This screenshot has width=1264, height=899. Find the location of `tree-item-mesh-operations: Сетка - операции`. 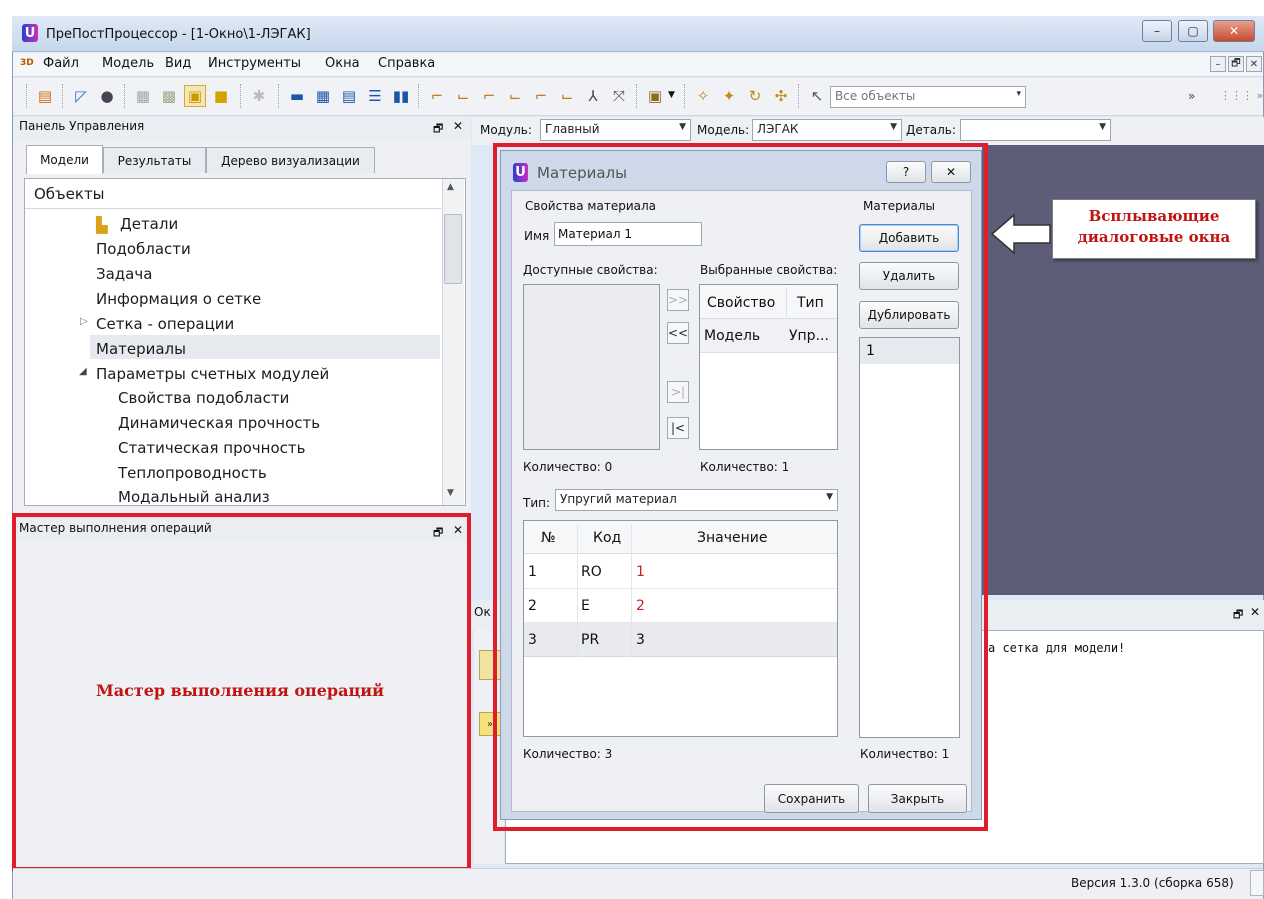

tree-item-mesh-operations: Сетка - операции is located at coordinates (165, 324).